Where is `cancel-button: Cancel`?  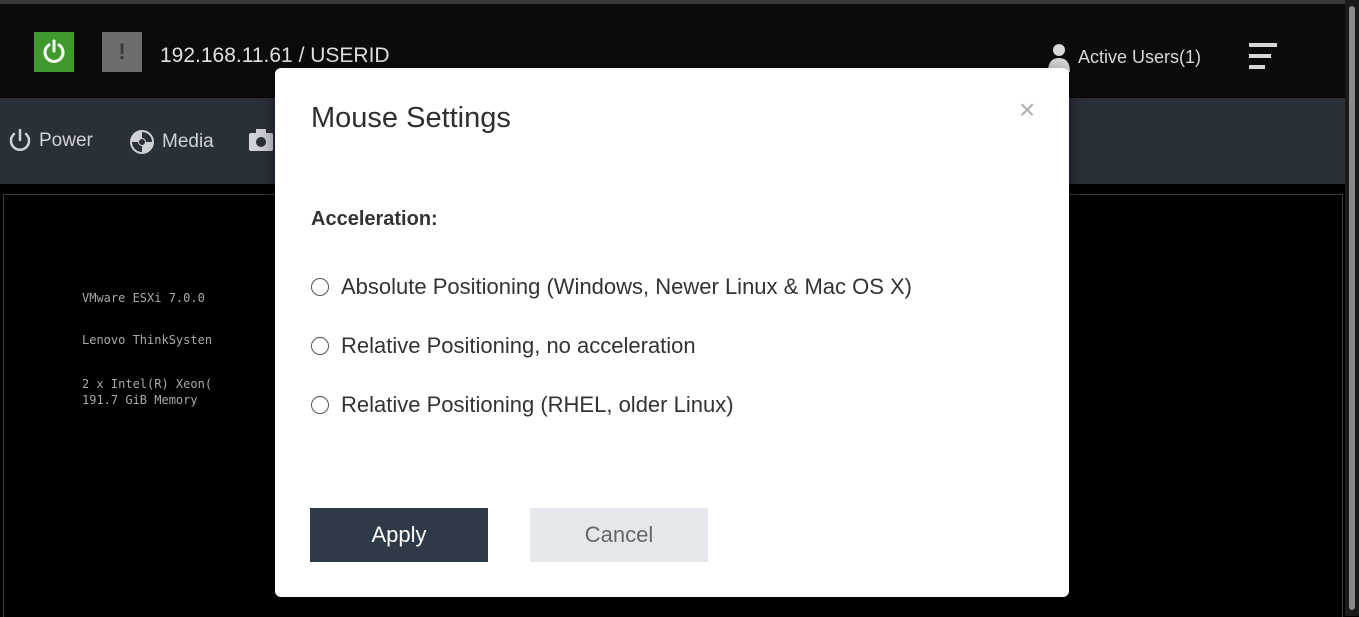
cancel-button: Cancel is located at coordinates (619, 535).